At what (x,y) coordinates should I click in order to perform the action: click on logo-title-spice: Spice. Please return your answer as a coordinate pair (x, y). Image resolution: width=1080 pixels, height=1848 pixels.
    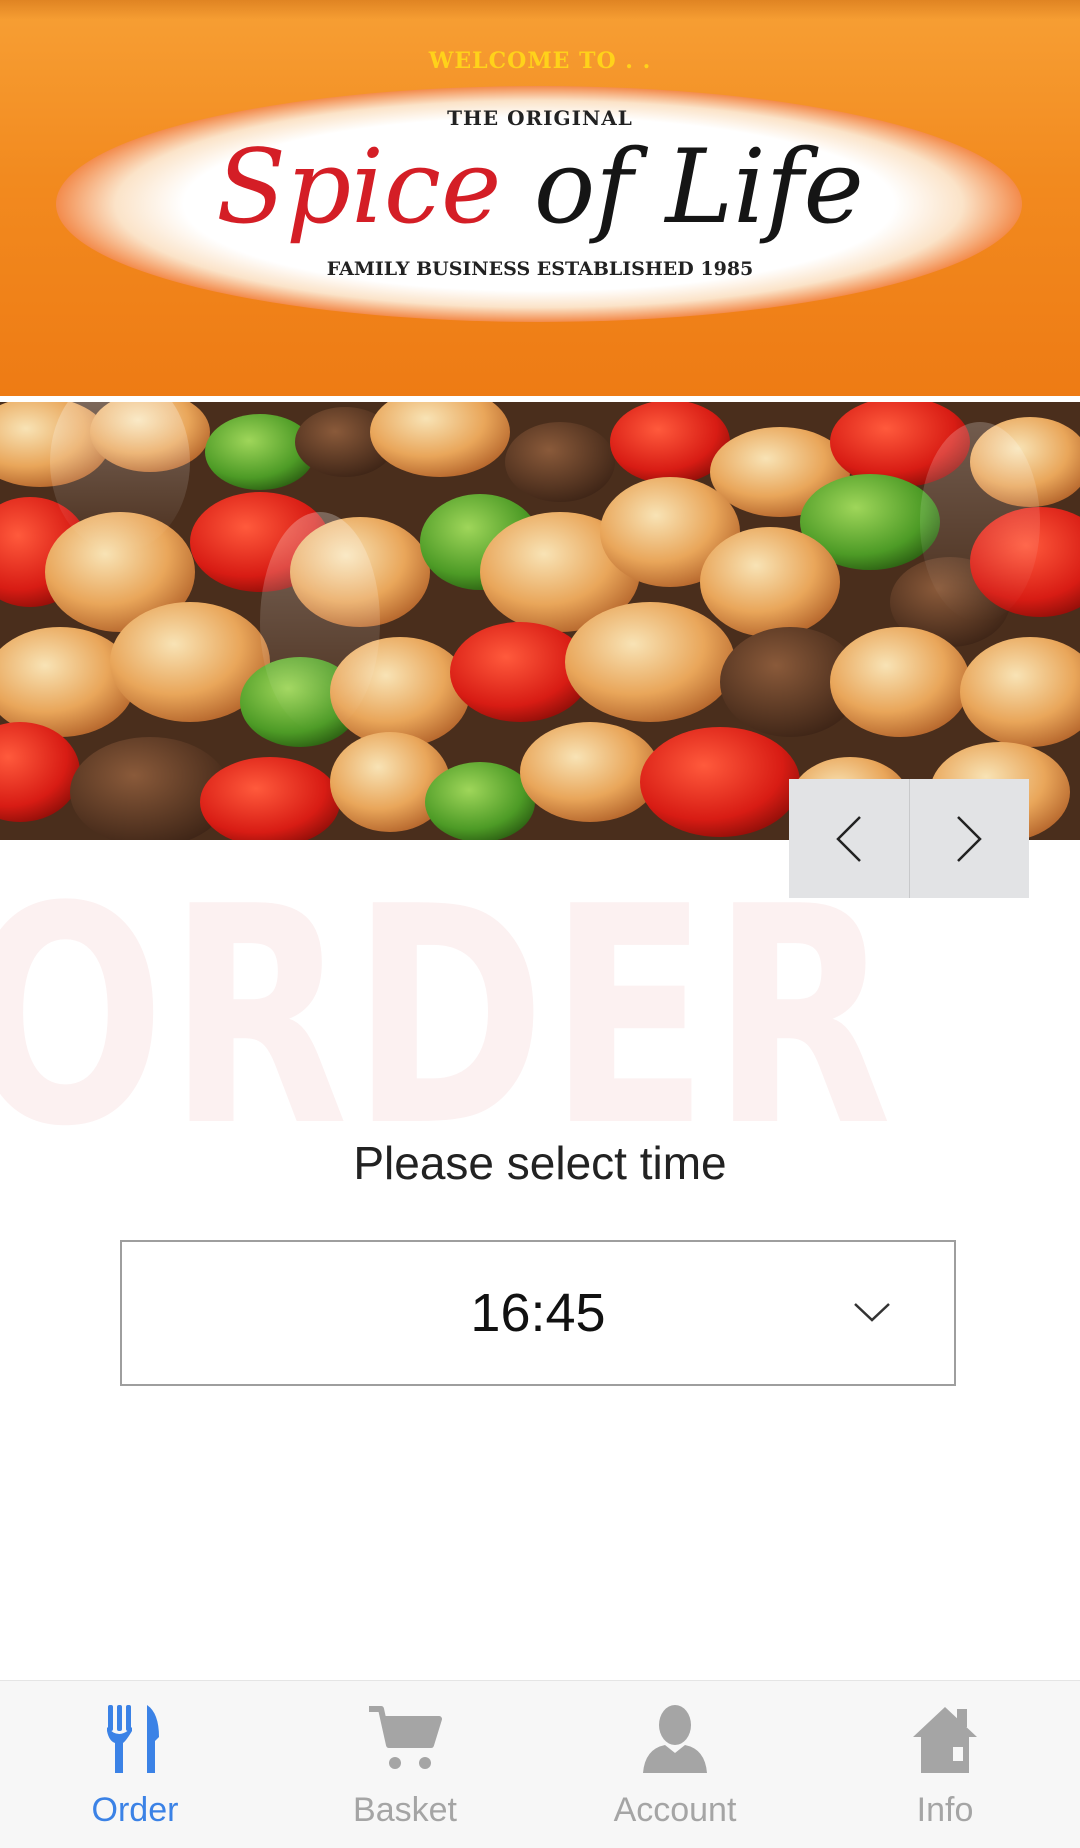
    Looking at the image, I should click on (359, 187).